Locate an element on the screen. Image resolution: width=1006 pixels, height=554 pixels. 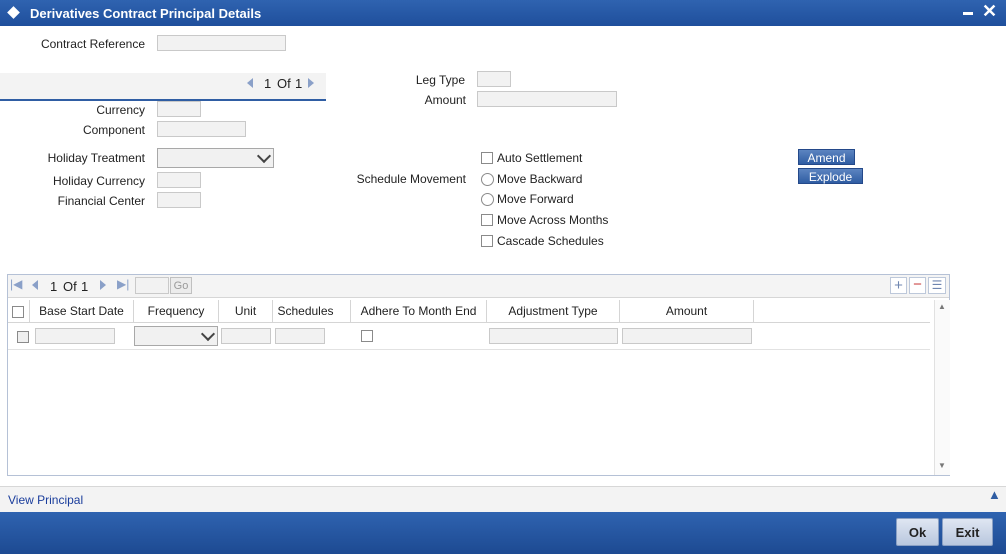
move-backward-label: Move Backward is located at coordinates (540, 179).